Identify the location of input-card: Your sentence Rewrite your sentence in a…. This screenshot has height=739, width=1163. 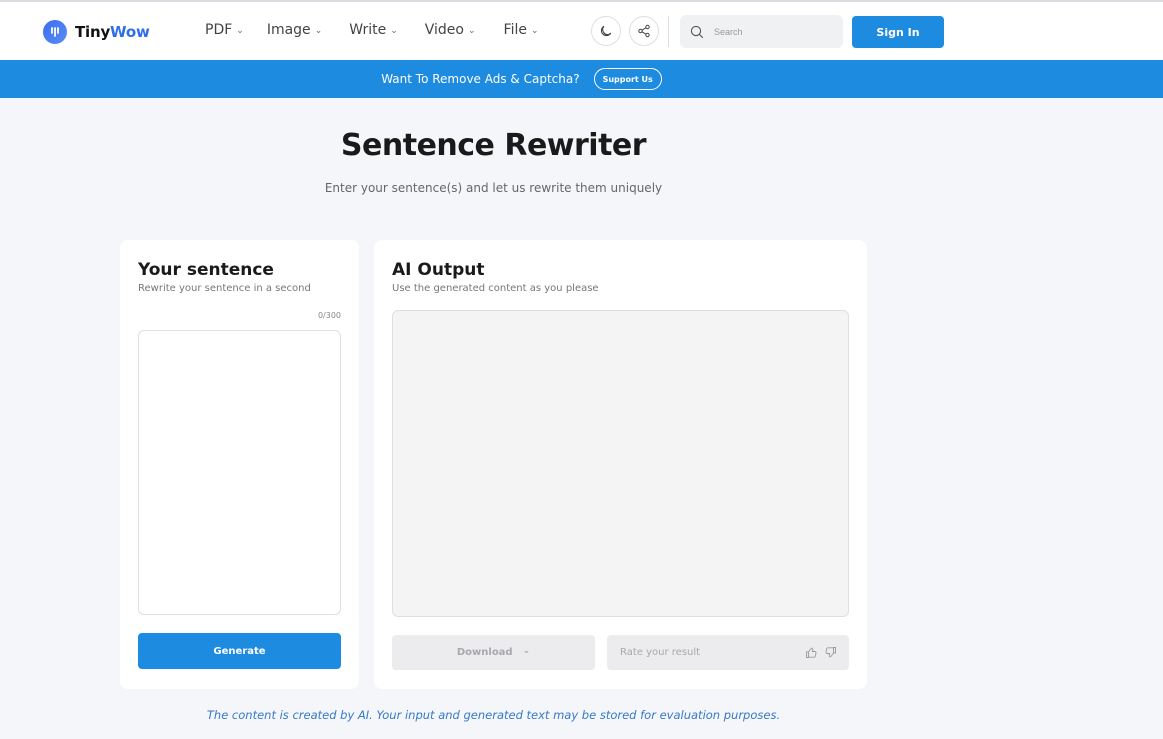
(239, 464).